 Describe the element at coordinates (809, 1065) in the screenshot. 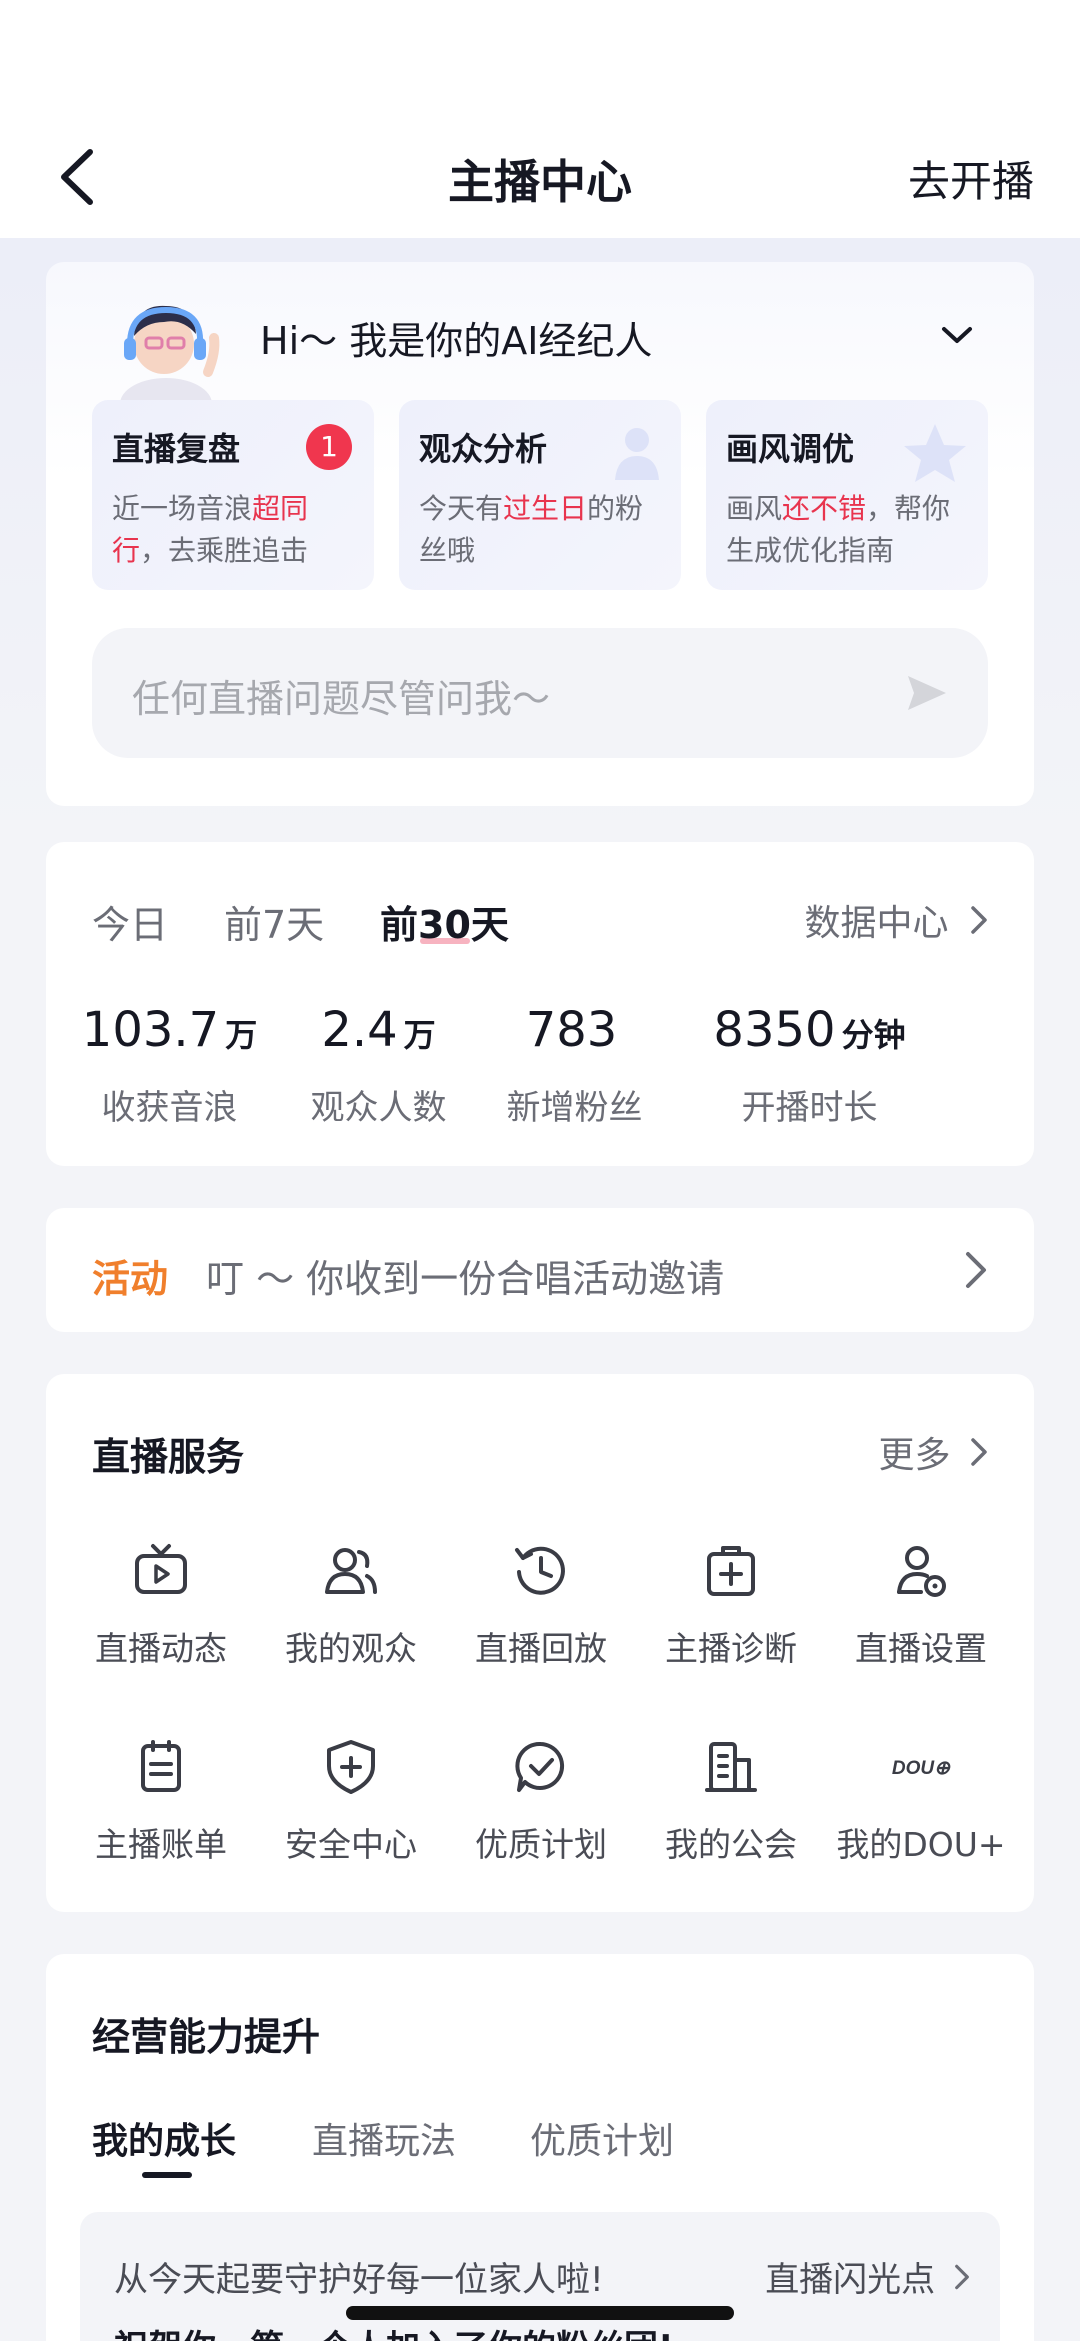

I see `stat-item: 8350 分钟 开播时长` at that location.